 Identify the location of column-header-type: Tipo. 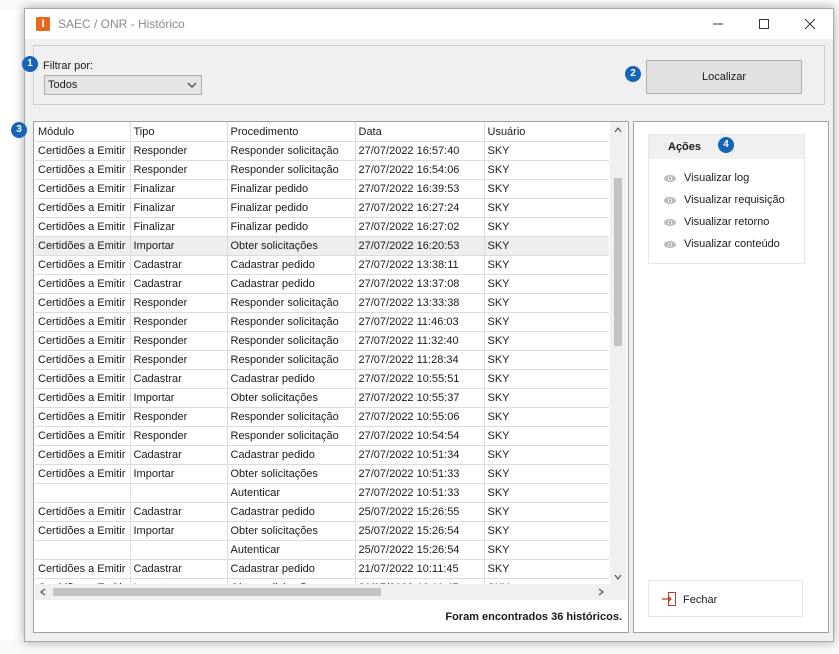
(179, 132).